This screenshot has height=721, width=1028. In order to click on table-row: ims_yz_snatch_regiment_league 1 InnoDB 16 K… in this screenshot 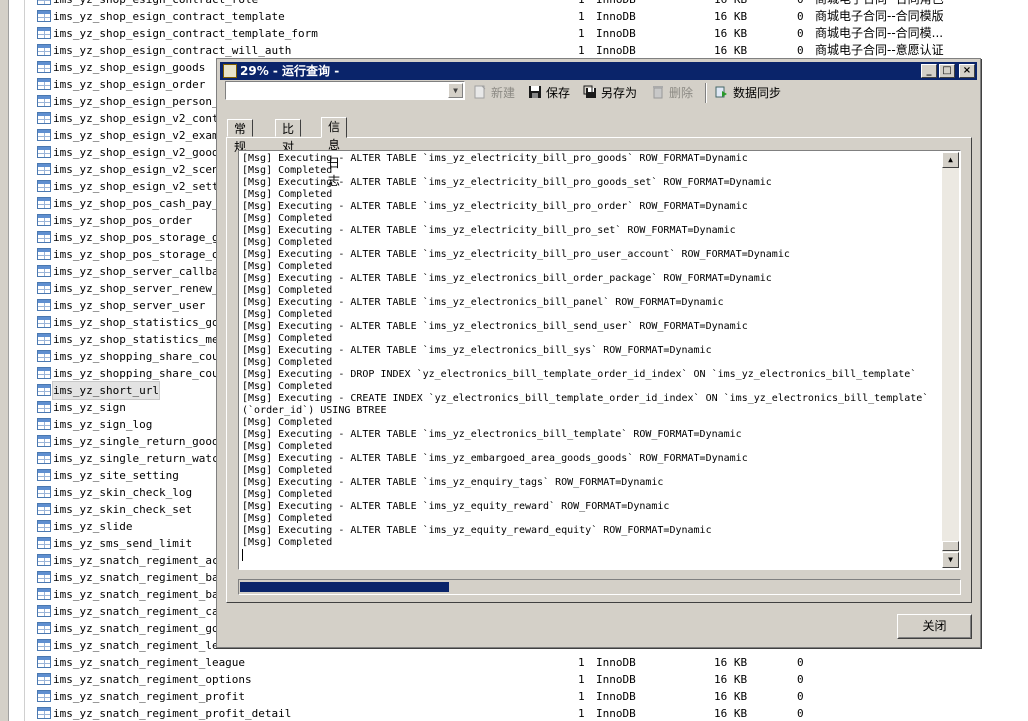, I will do `click(531, 662)`.